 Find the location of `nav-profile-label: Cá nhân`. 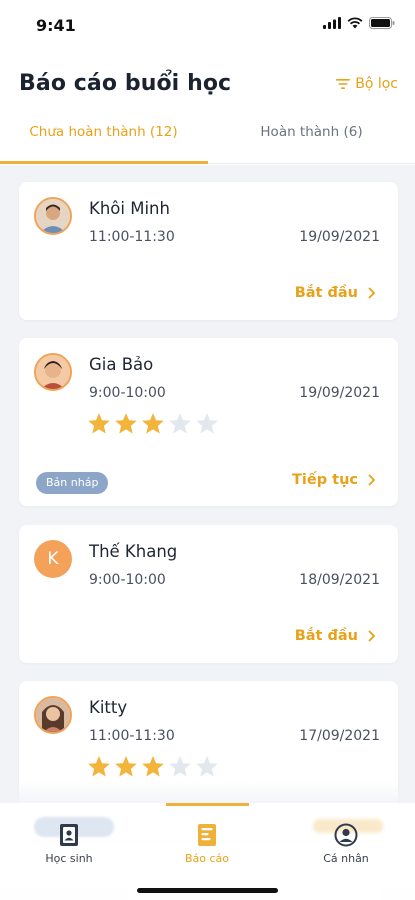

nav-profile-label: Cá nhân is located at coordinates (346, 858).